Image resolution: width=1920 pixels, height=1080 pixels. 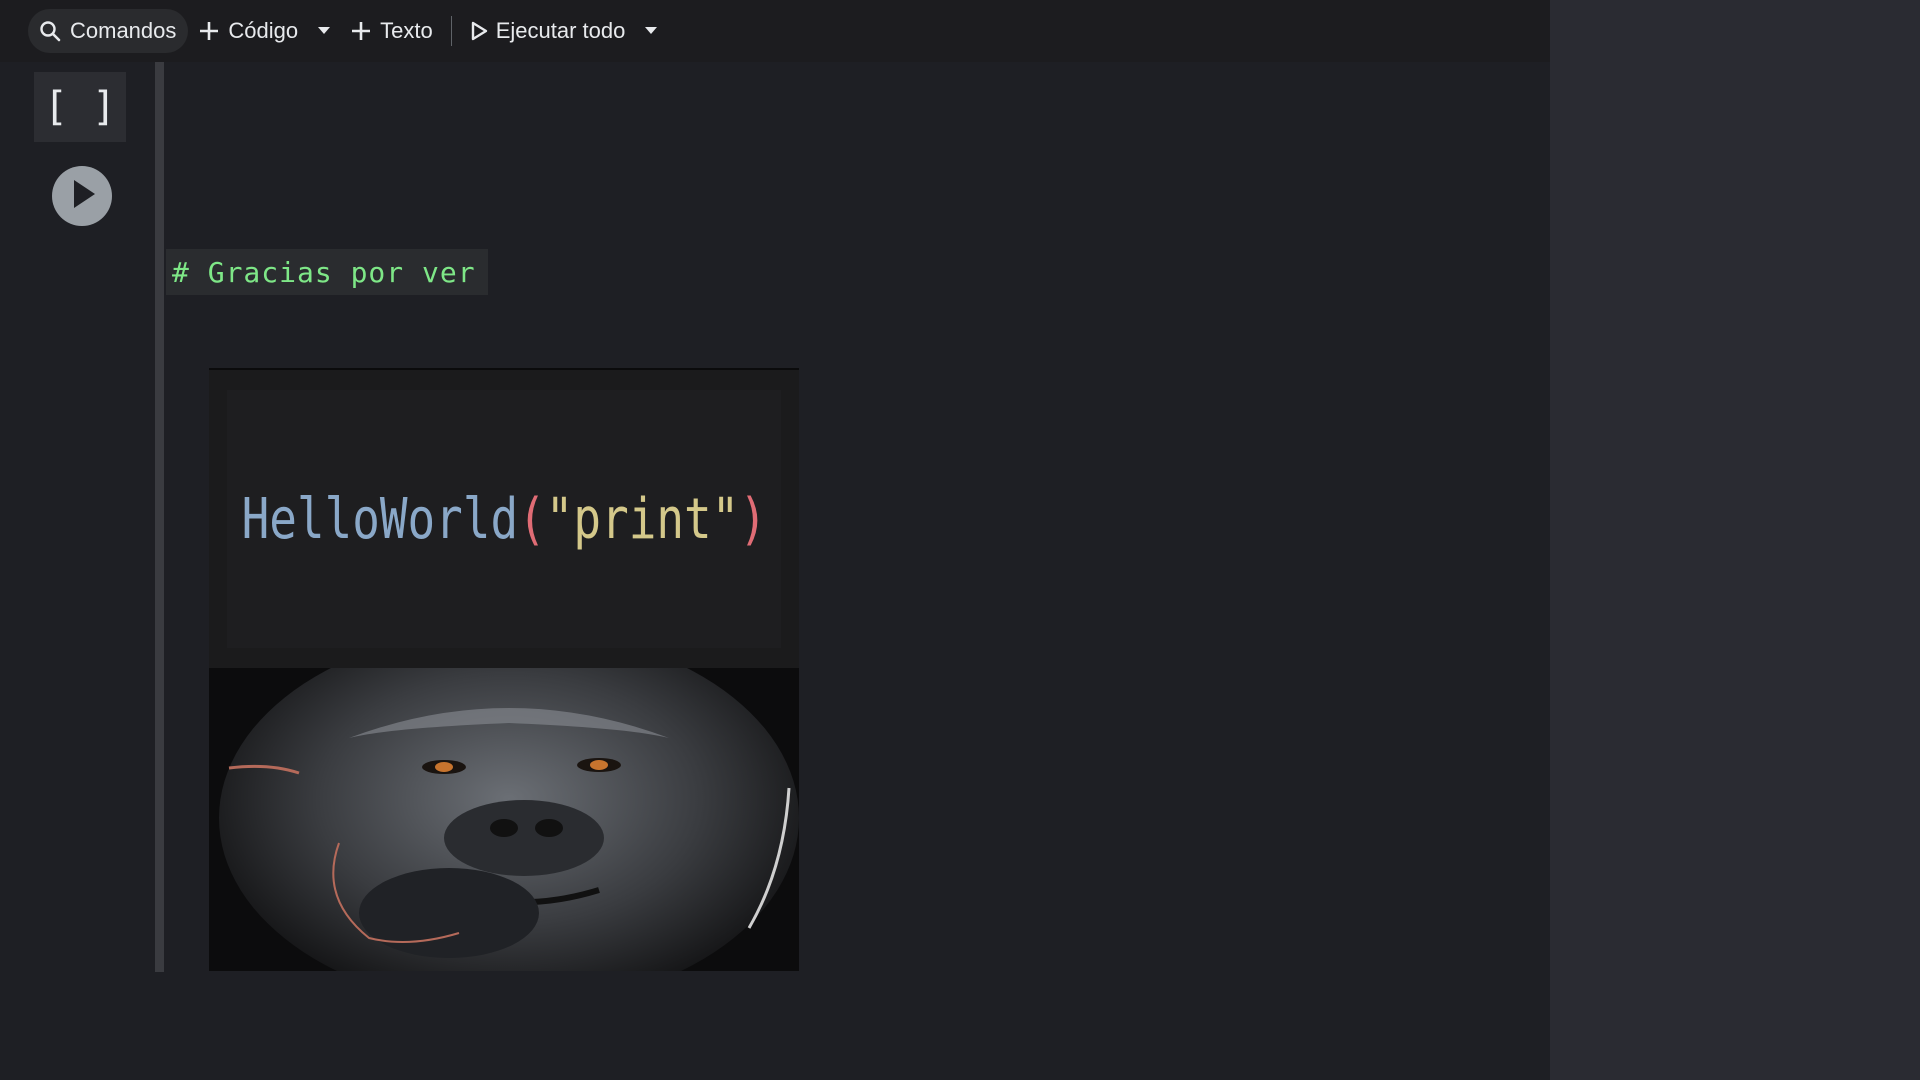 I want to click on run-cell-button, so click(x=82, y=196).